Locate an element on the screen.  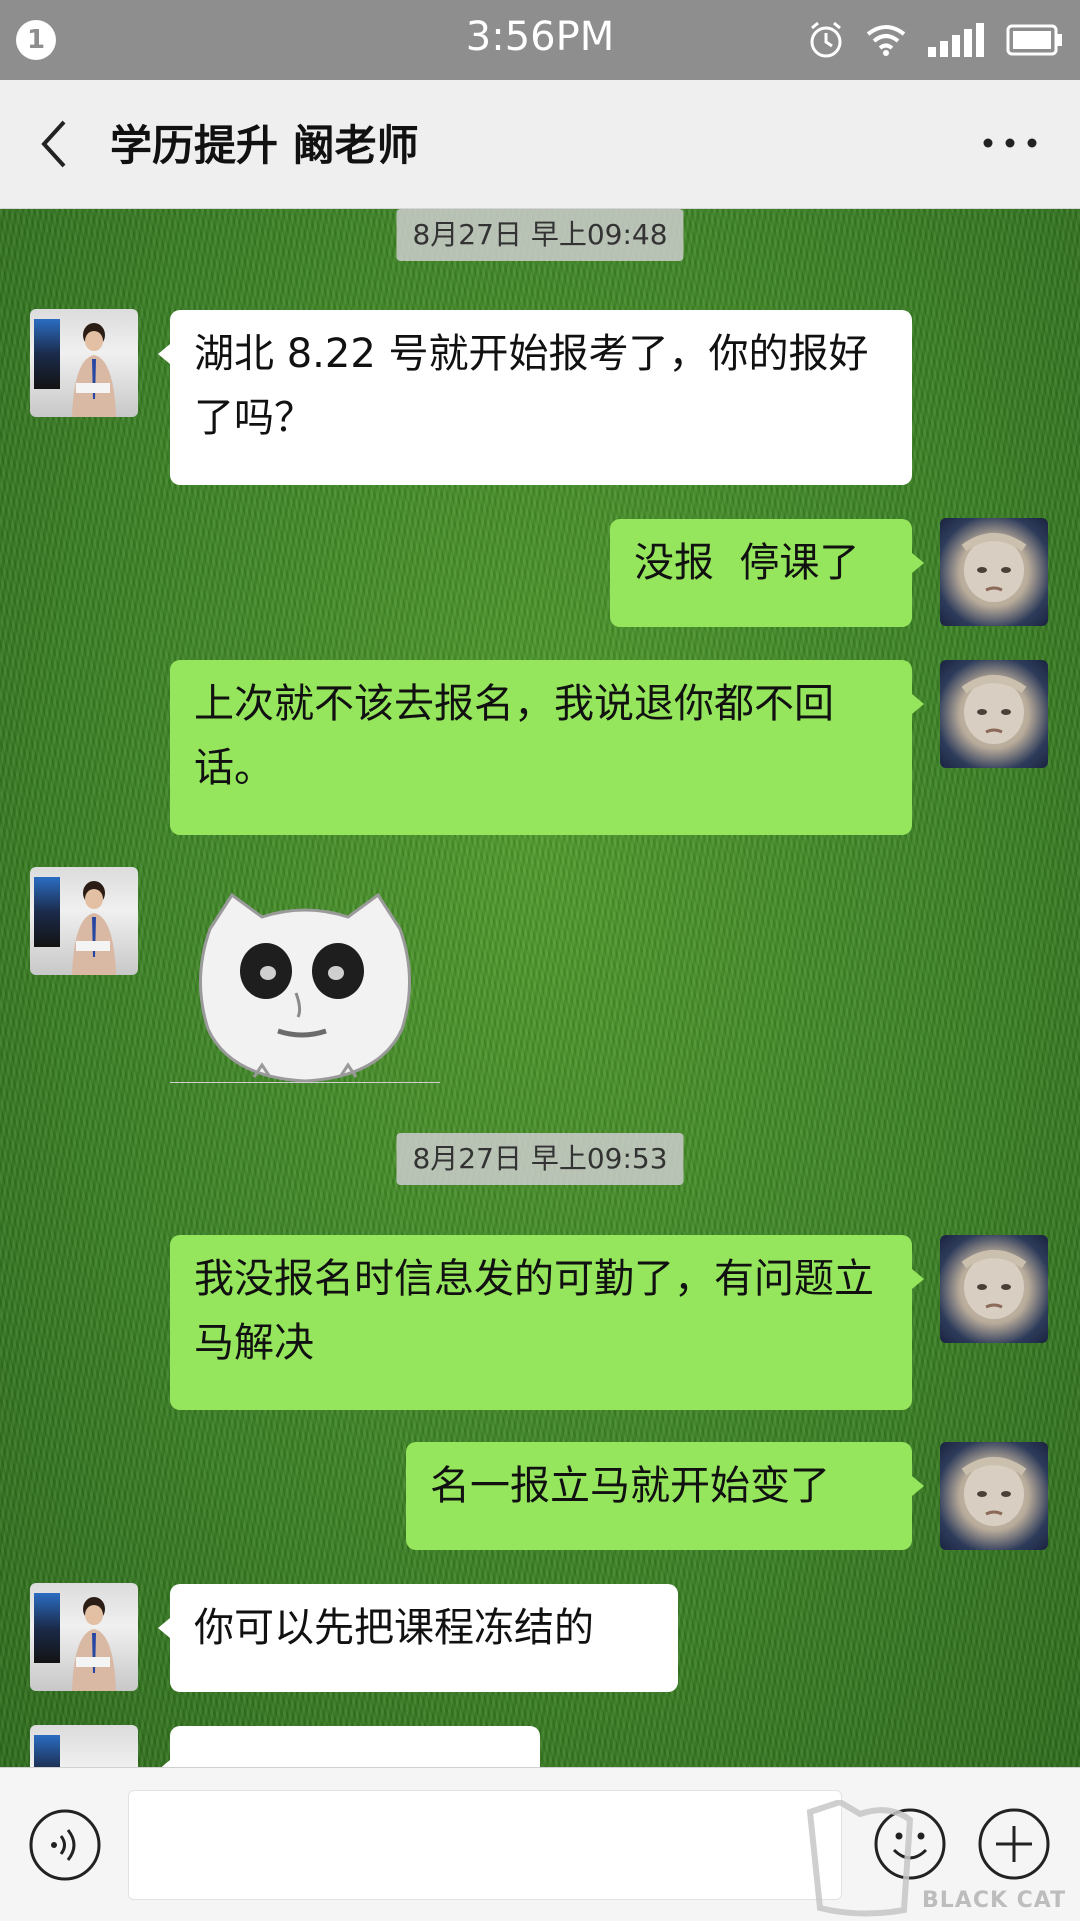
message-bubble-teacher: 湖北 8.22 号就开始报考了，你的报好了吗？ is located at coordinates (535, 397).